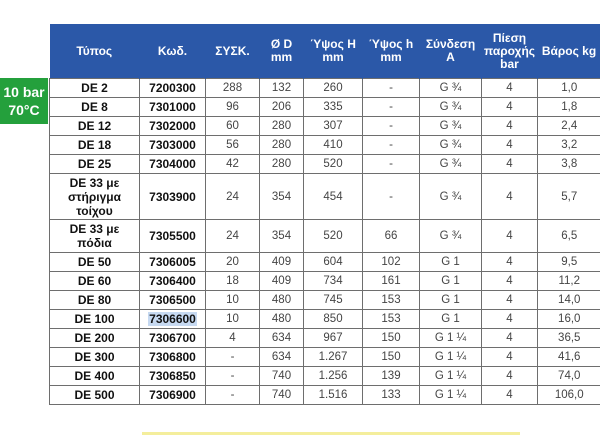 The image size is (600, 436). Describe the element at coordinates (172, 281) in the screenshot. I see `cell-code: 7306400` at that location.